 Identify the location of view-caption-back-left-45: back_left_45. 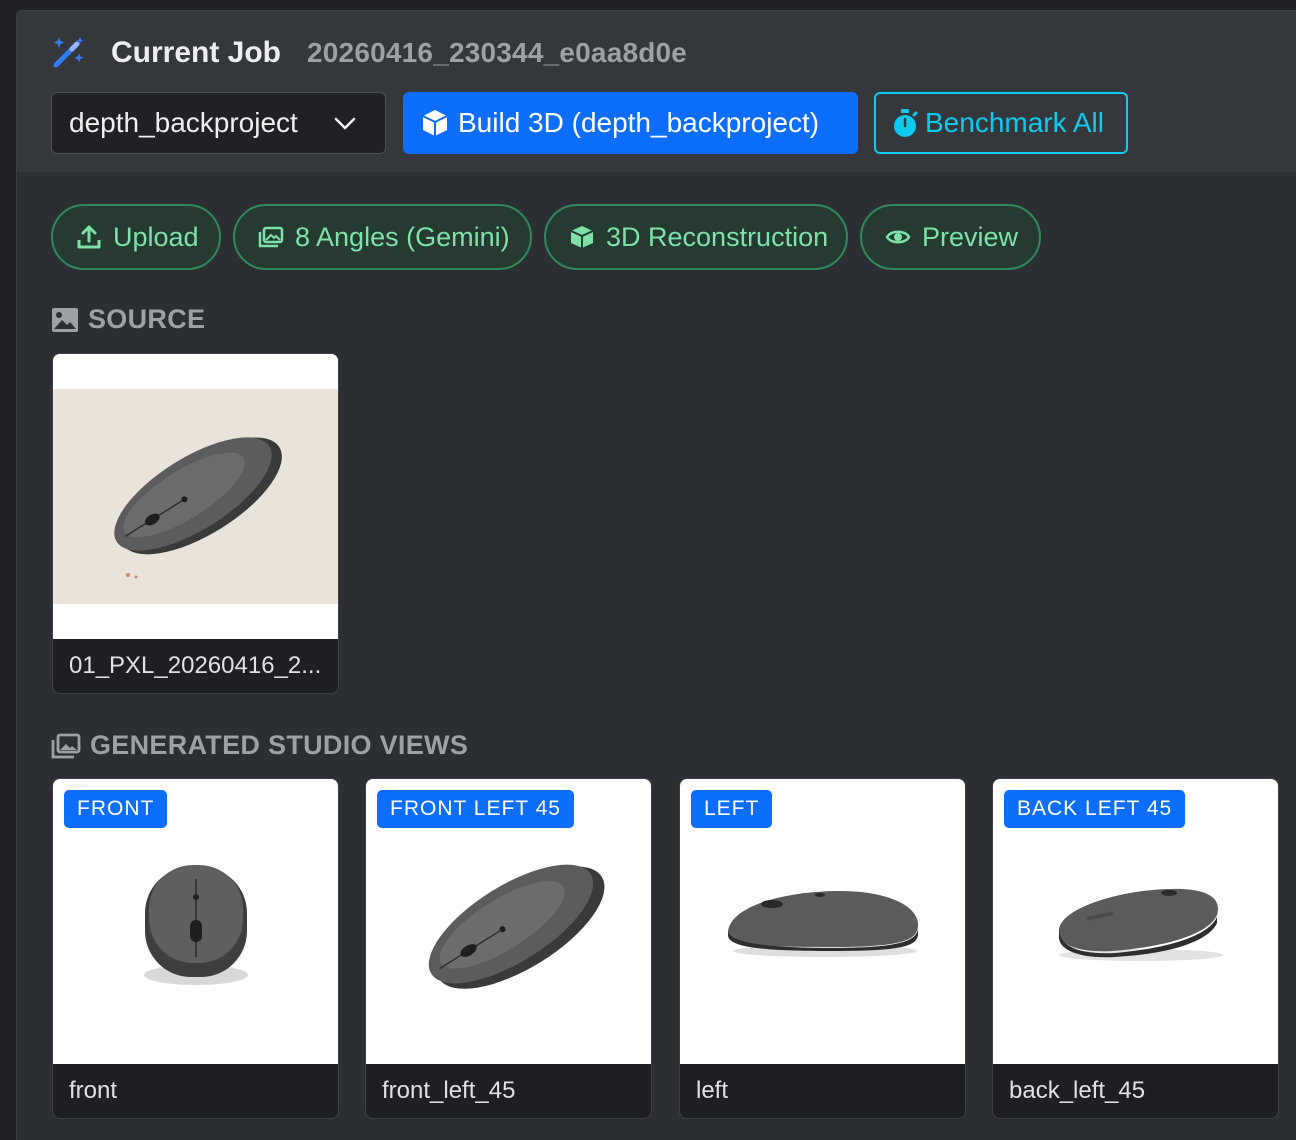
(1077, 1090).